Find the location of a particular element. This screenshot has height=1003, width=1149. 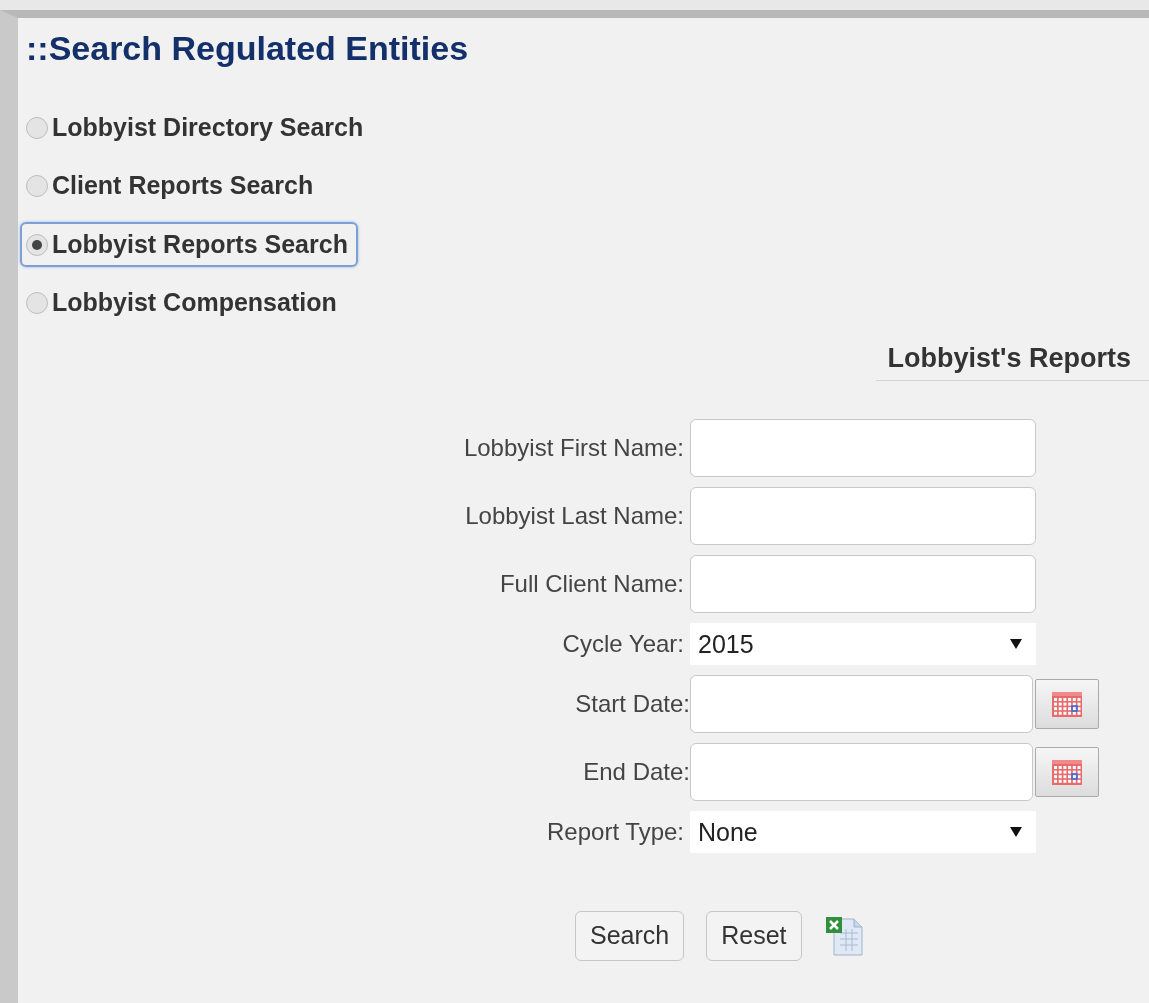

search-option: Client Reports Search is located at coordinates (172, 186).